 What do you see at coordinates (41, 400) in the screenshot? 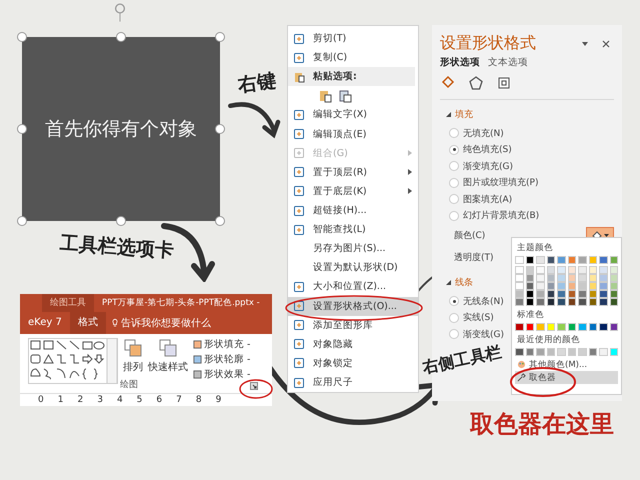
I see `ruler-number: 0` at bounding box center [41, 400].